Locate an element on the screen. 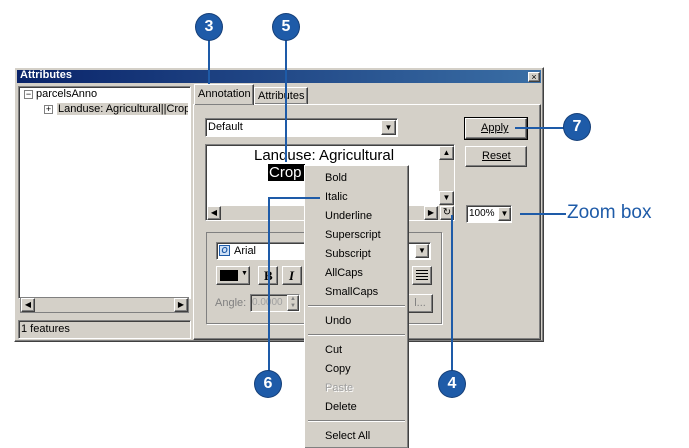 This screenshot has height=448, width=689. font-color-swatch is located at coordinates (229, 275).